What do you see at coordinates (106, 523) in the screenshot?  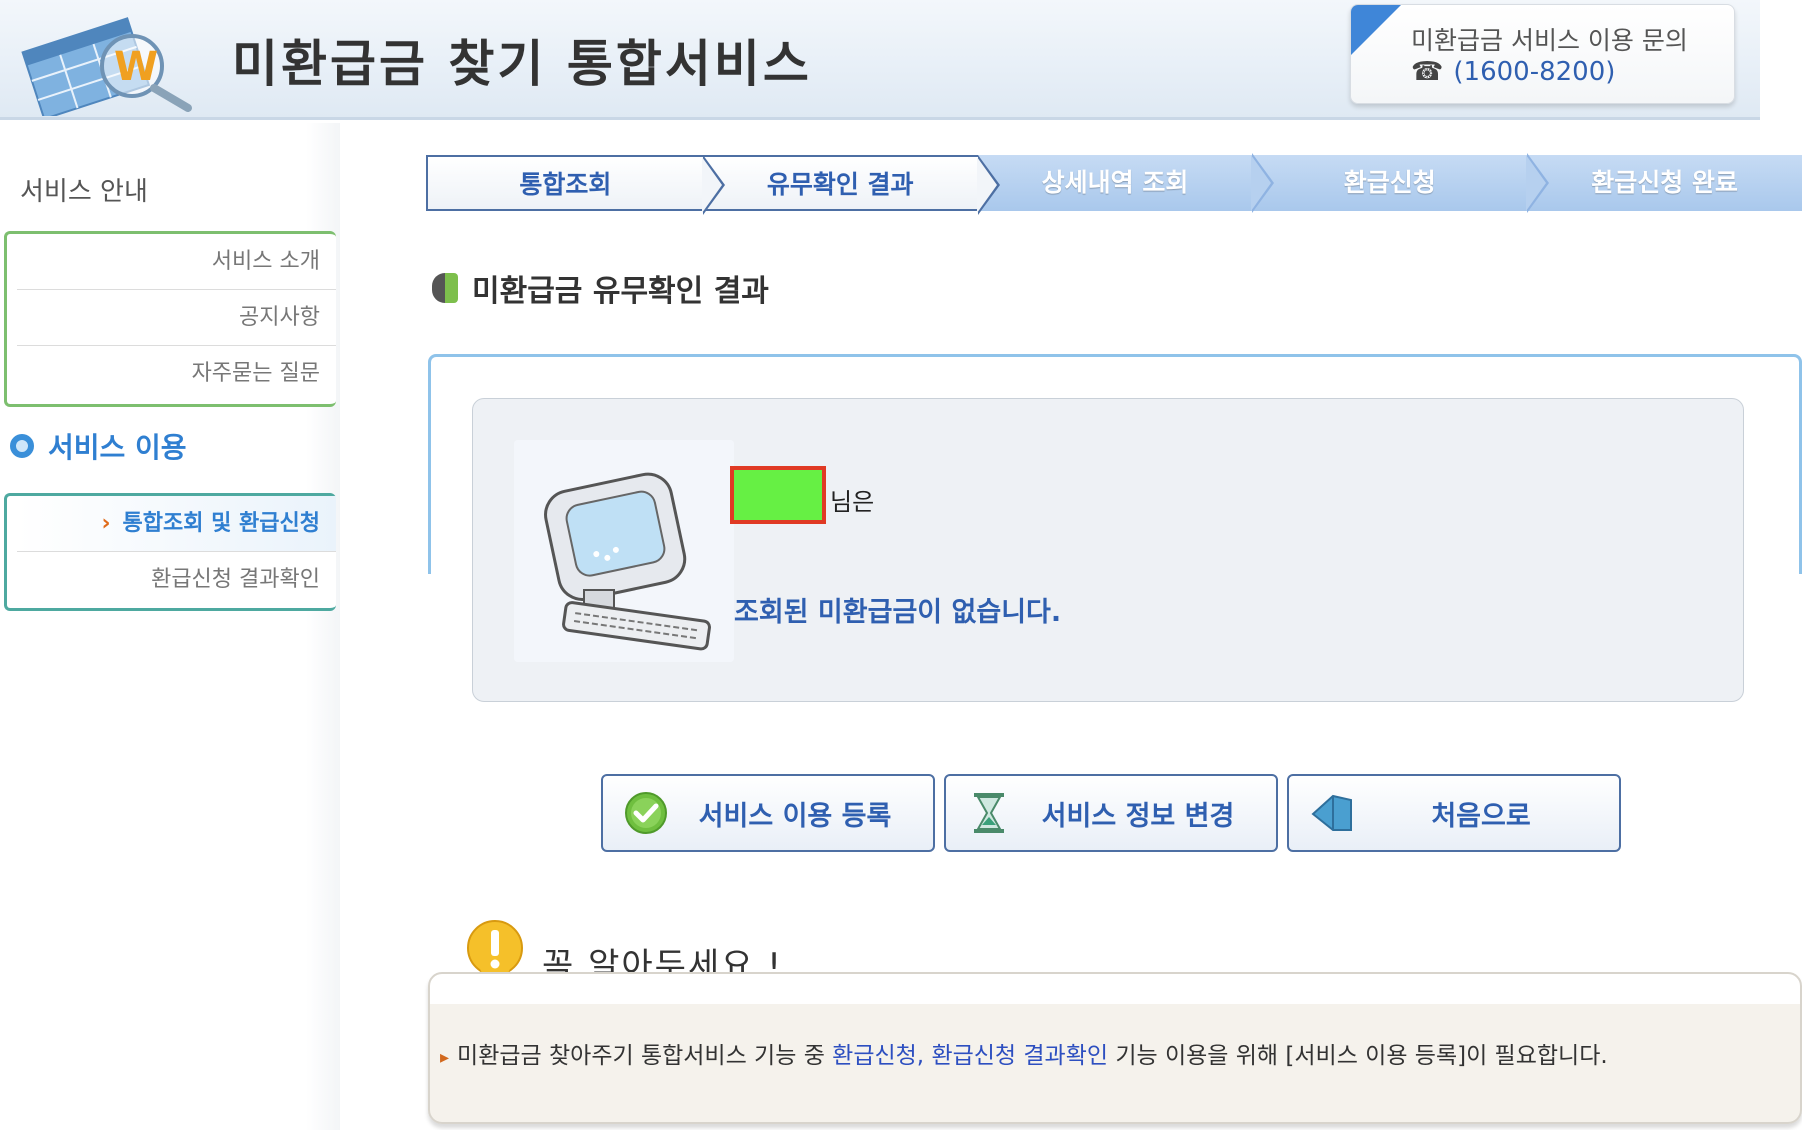 I see `chevron-right-icon: ›` at bounding box center [106, 523].